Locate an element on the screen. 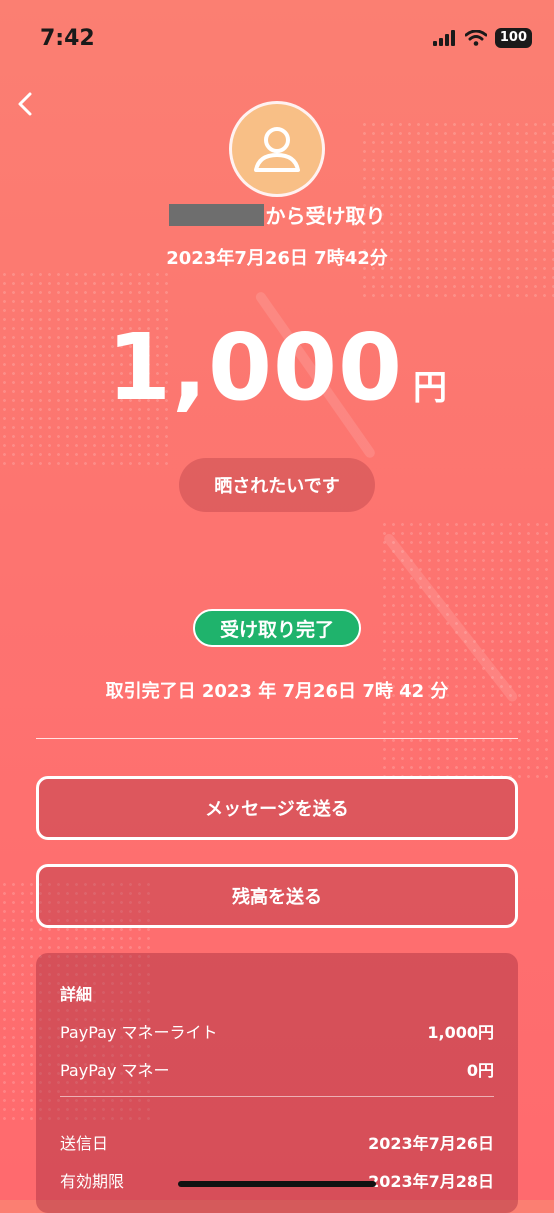 The height and width of the screenshot is (1213, 554). detail-value: 0円 is located at coordinates (480, 1070).